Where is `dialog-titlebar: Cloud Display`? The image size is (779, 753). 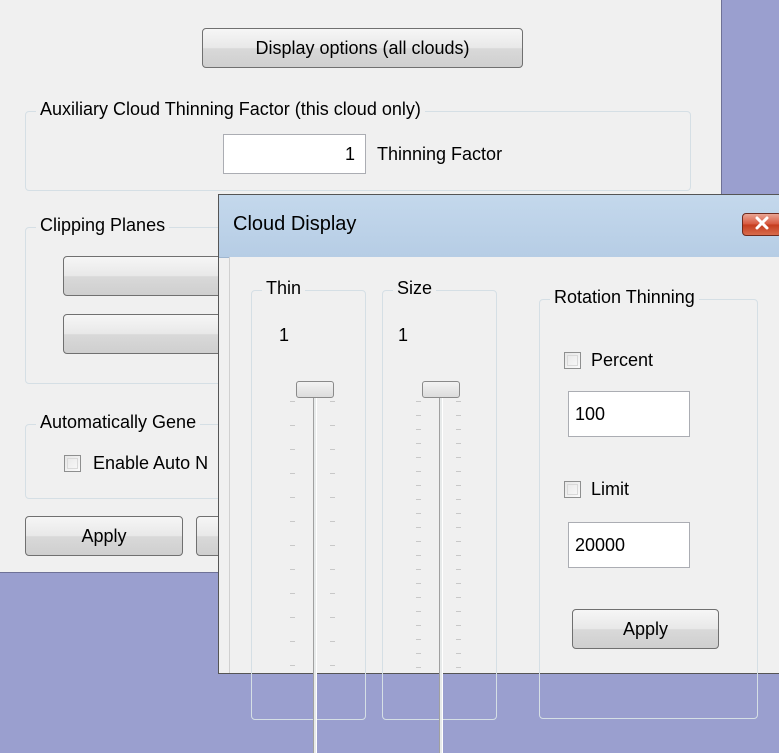
dialog-titlebar: Cloud Display is located at coordinates (499, 226).